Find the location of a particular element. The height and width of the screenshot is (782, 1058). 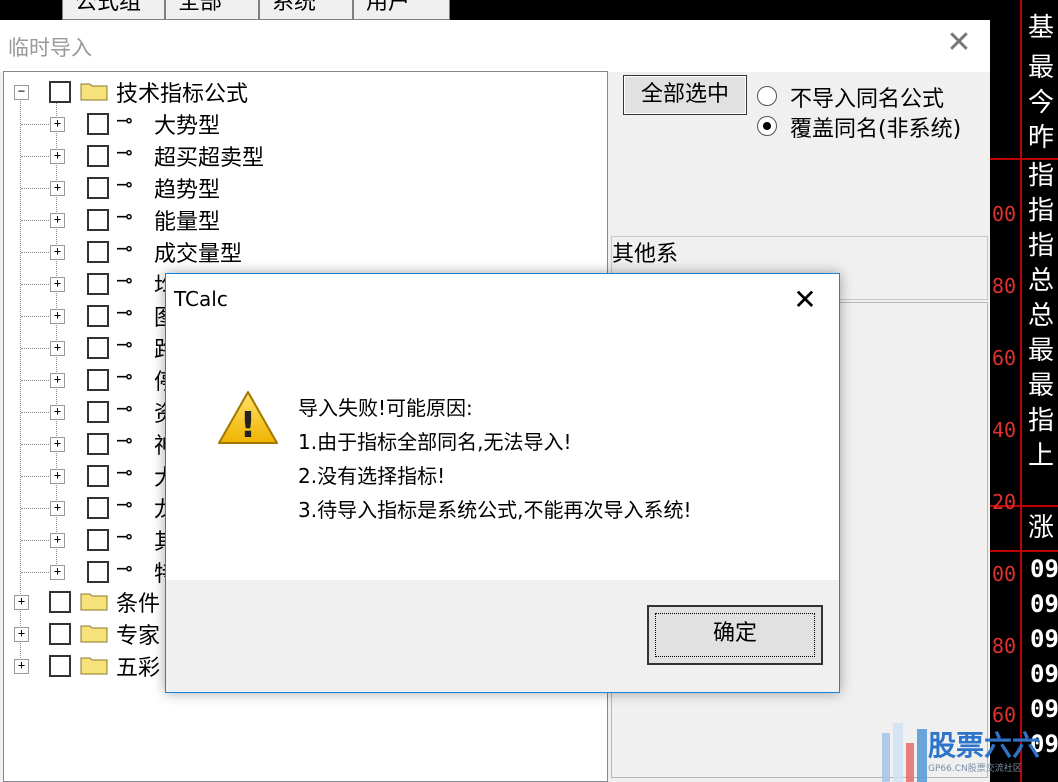

tree-item-label: 条件 is located at coordinates (138, 604).